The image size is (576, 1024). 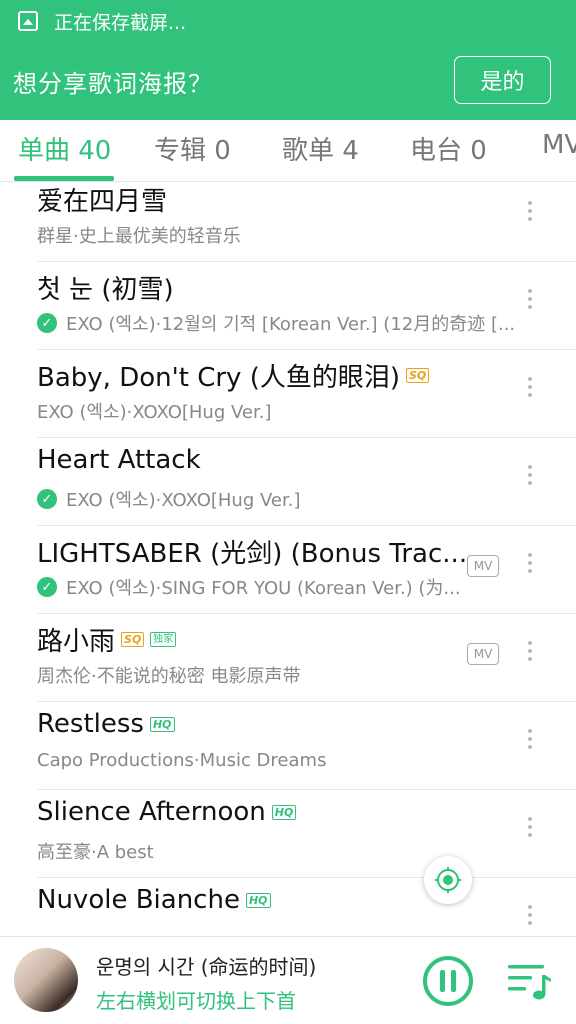 I want to click on playlist-queue-icon, so click(x=529, y=981).